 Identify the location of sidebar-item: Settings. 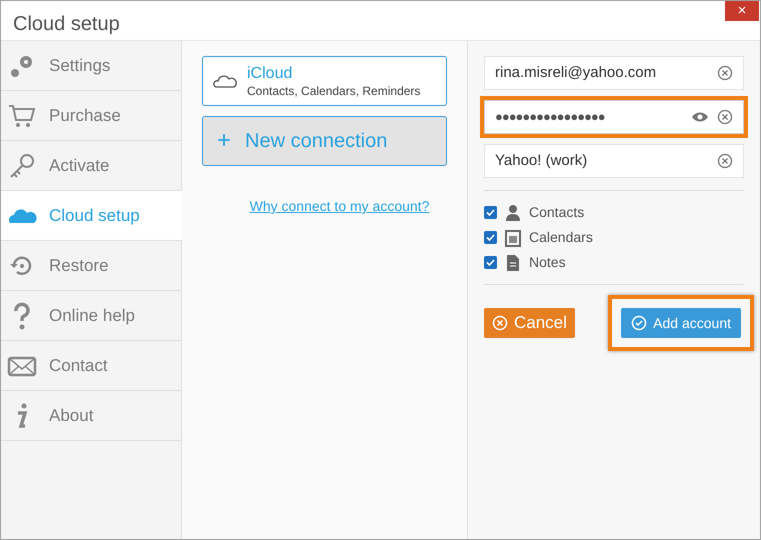
(91, 66).